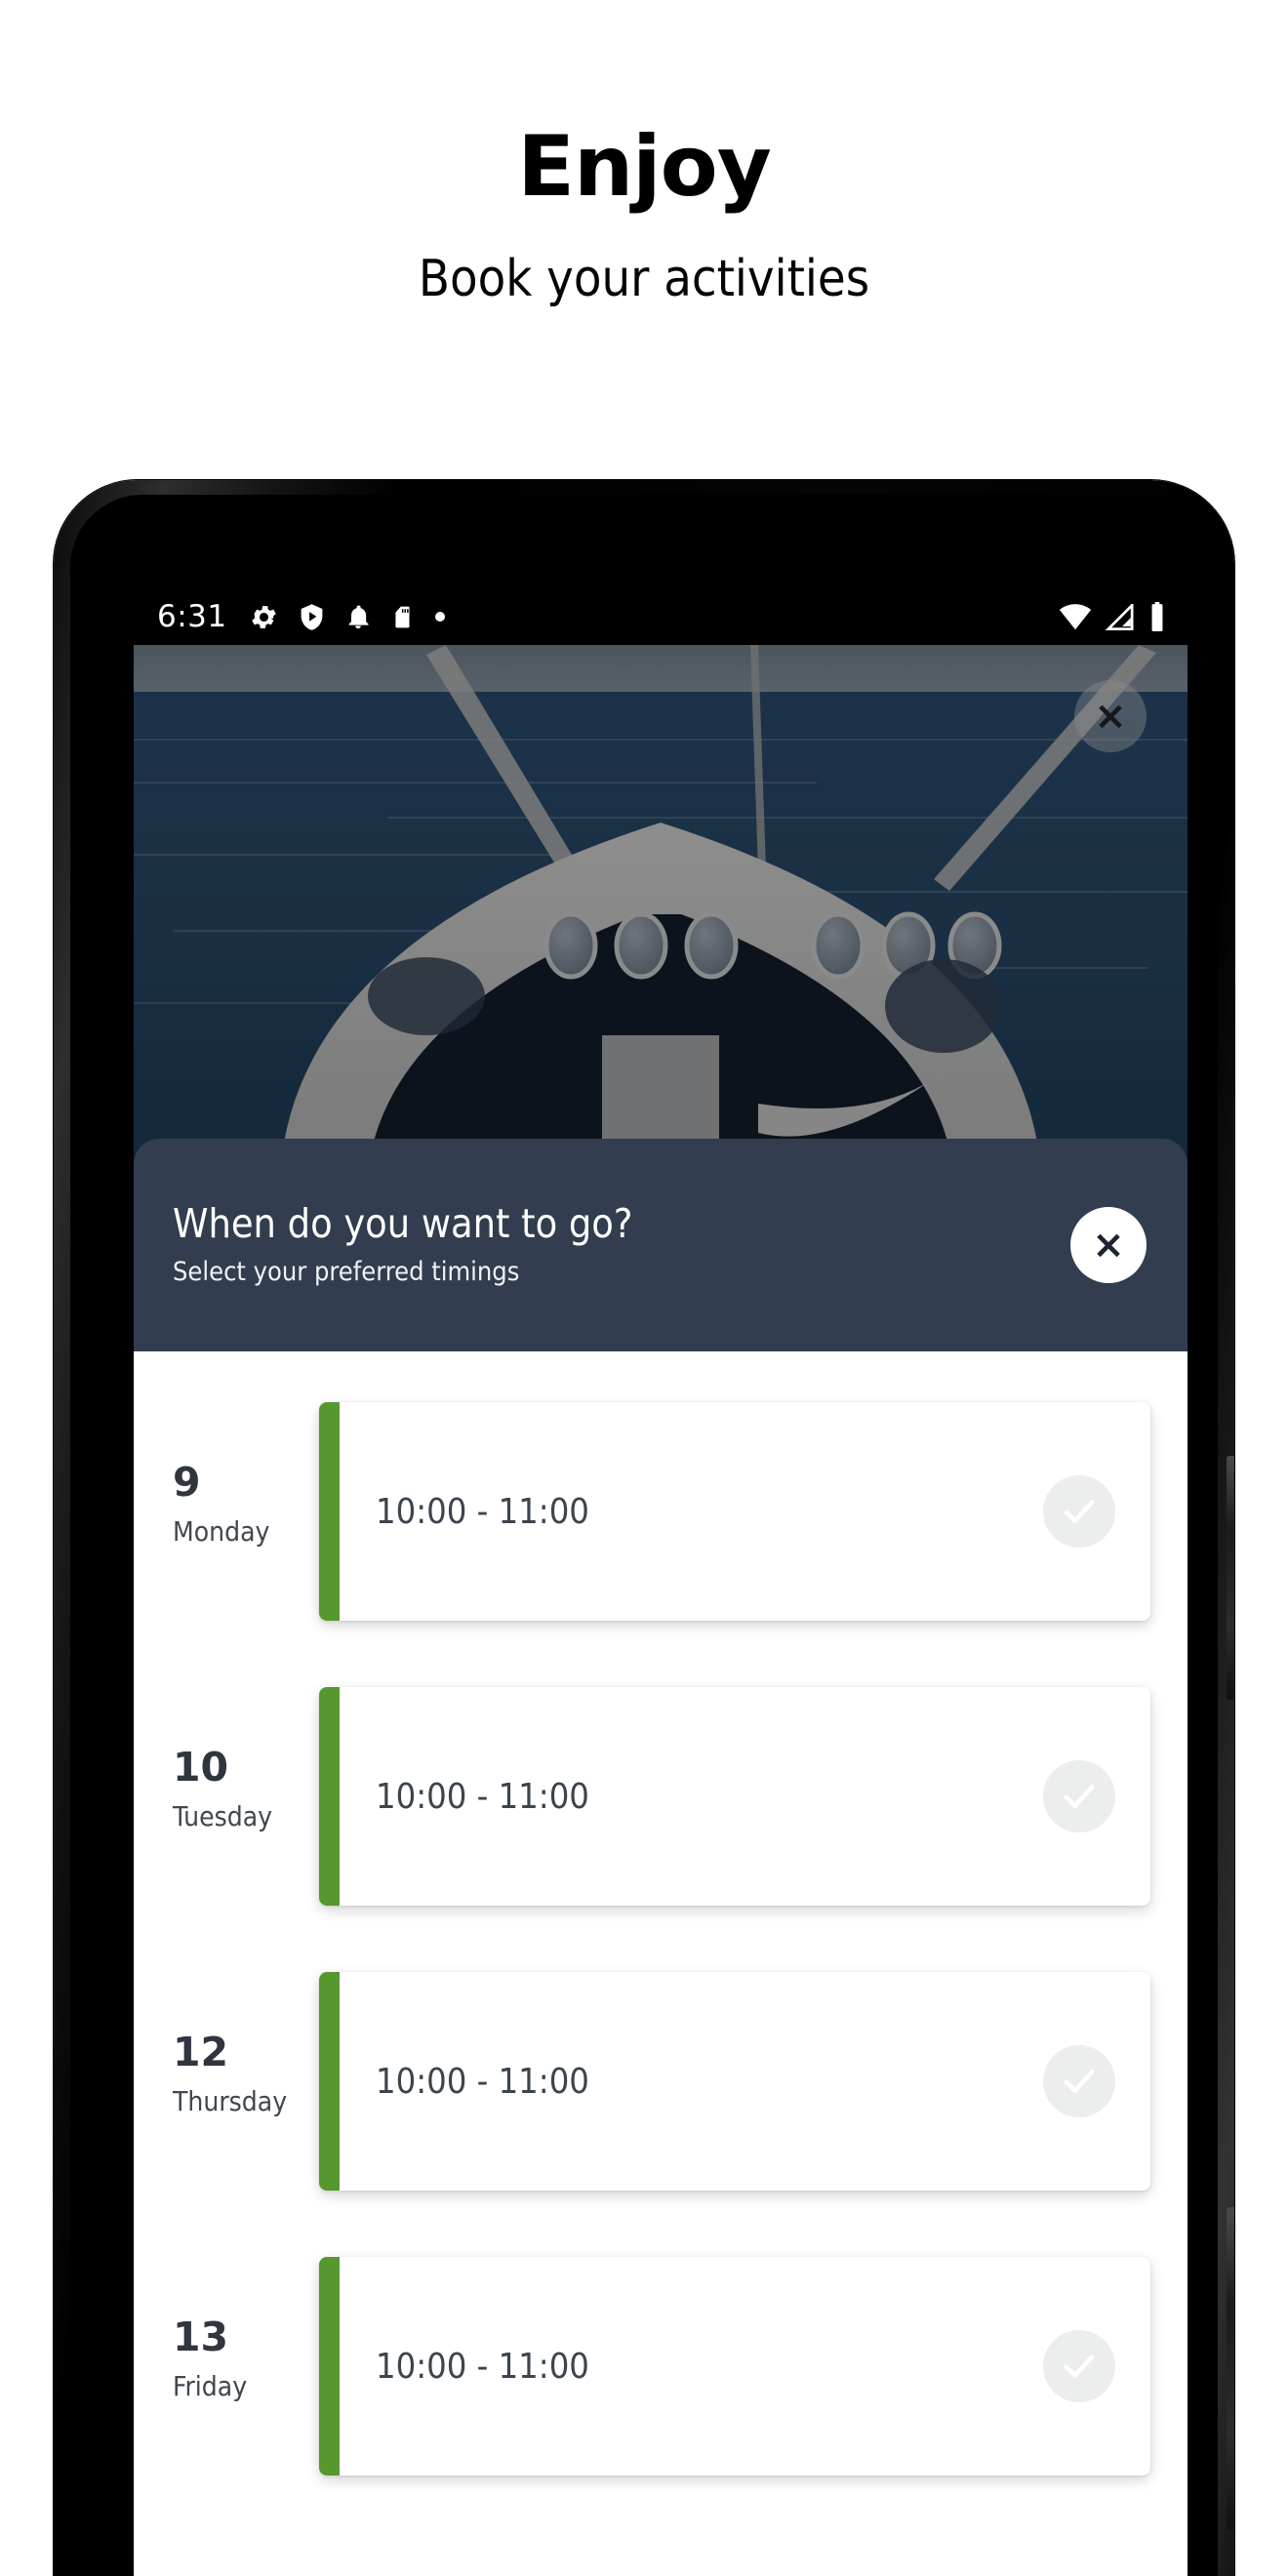  What do you see at coordinates (358, 616) in the screenshot?
I see `bell-icon` at bounding box center [358, 616].